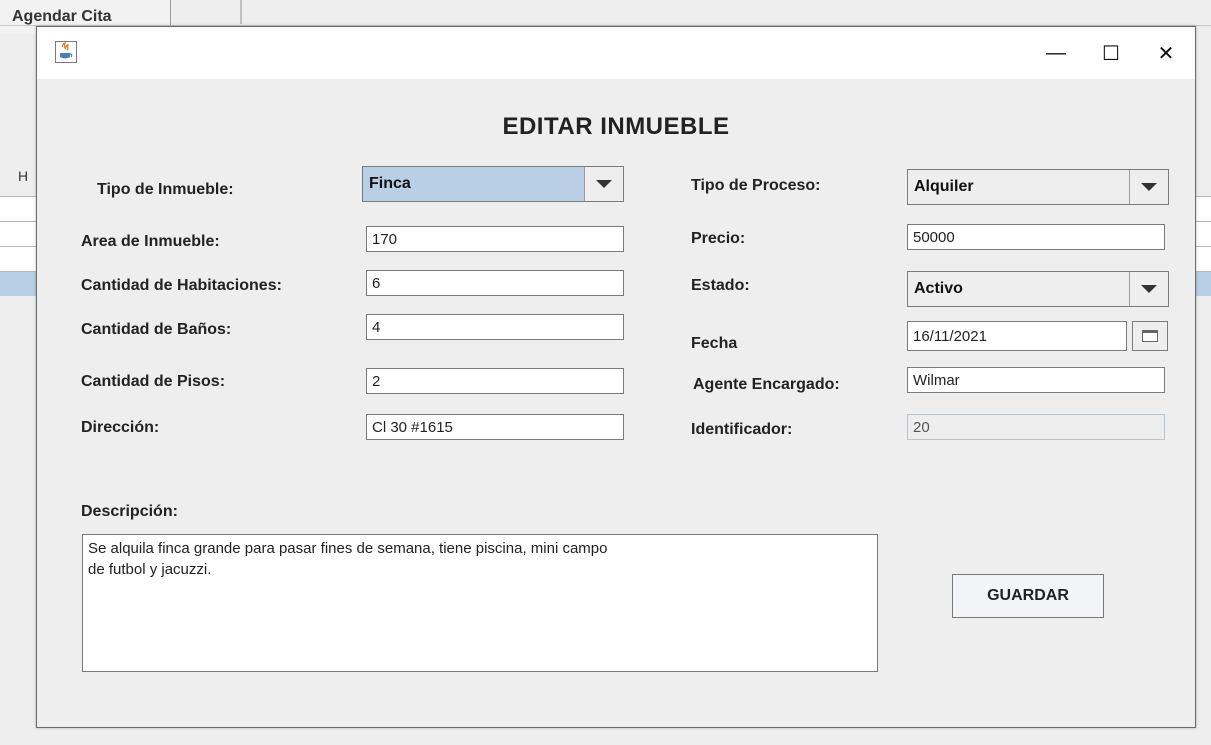 The image size is (1211, 745). Describe the element at coordinates (66, 52) in the screenshot. I see `java-app-icon` at that location.